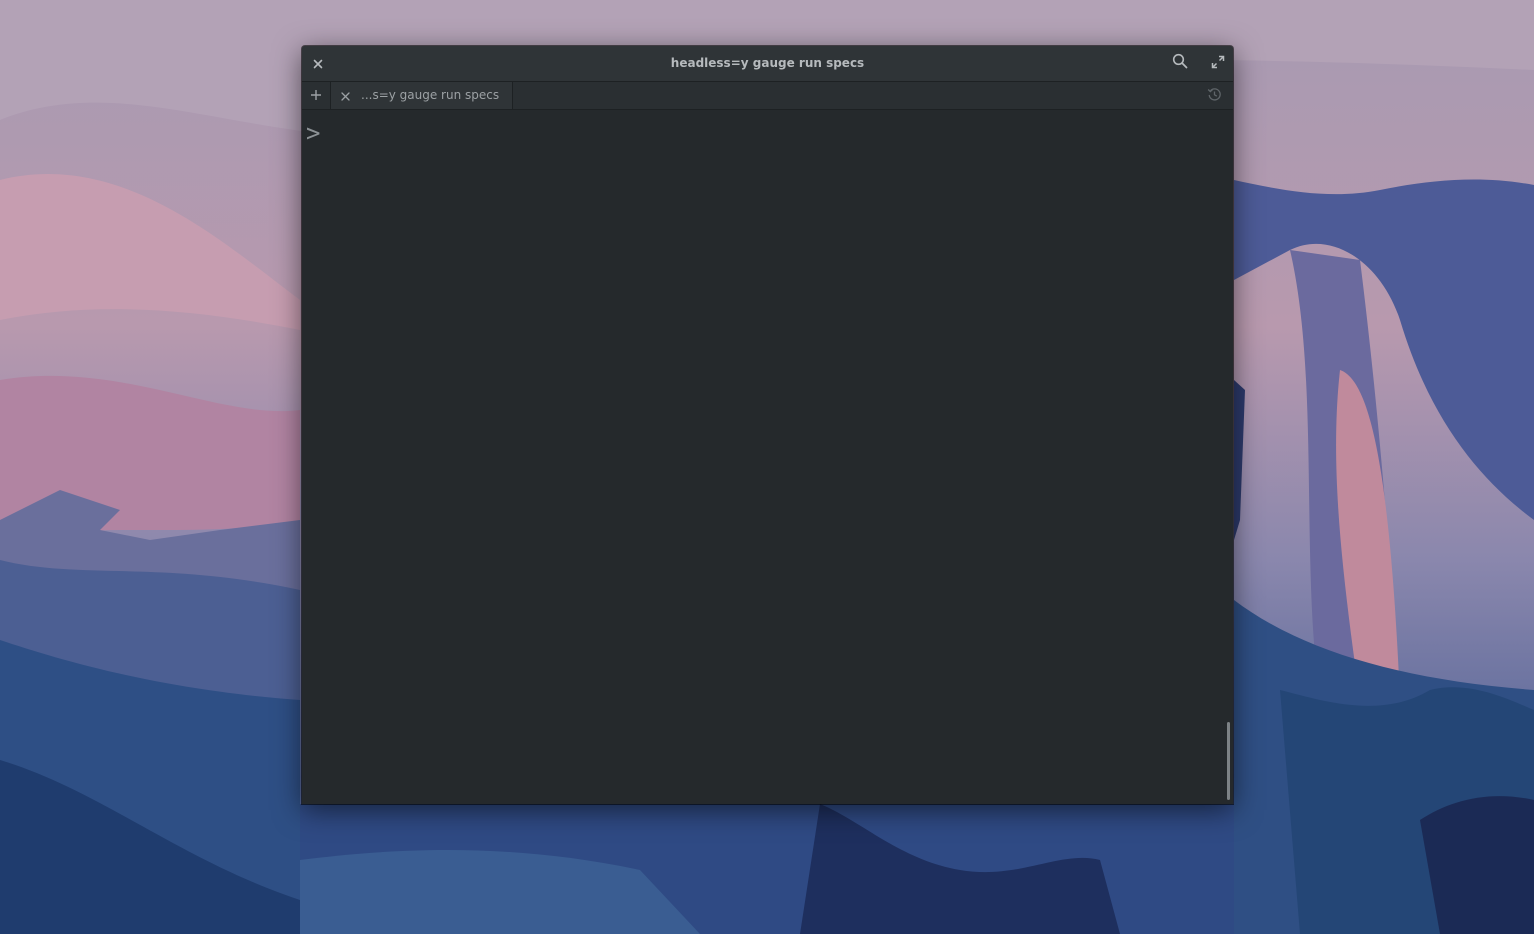 This screenshot has height=934, width=1534. I want to click on history-icon, so click(1214, 96).